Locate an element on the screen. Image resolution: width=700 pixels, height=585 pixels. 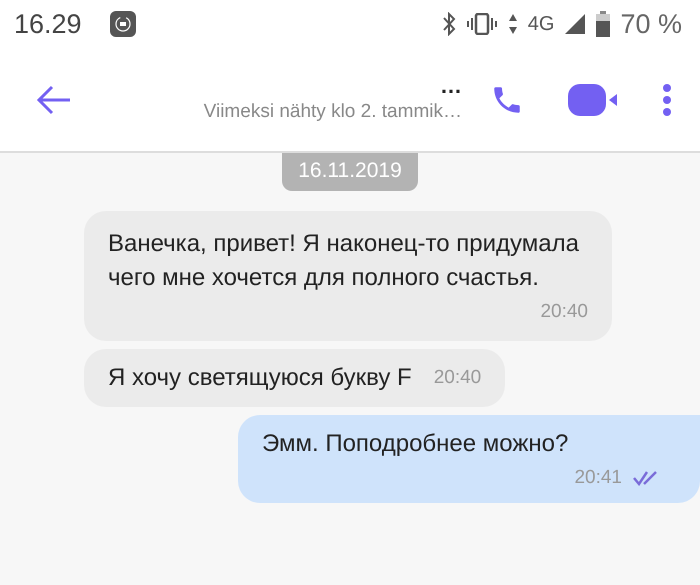
message-text: Я хочу светящуюся букву F is located at coordinates (260, 378).